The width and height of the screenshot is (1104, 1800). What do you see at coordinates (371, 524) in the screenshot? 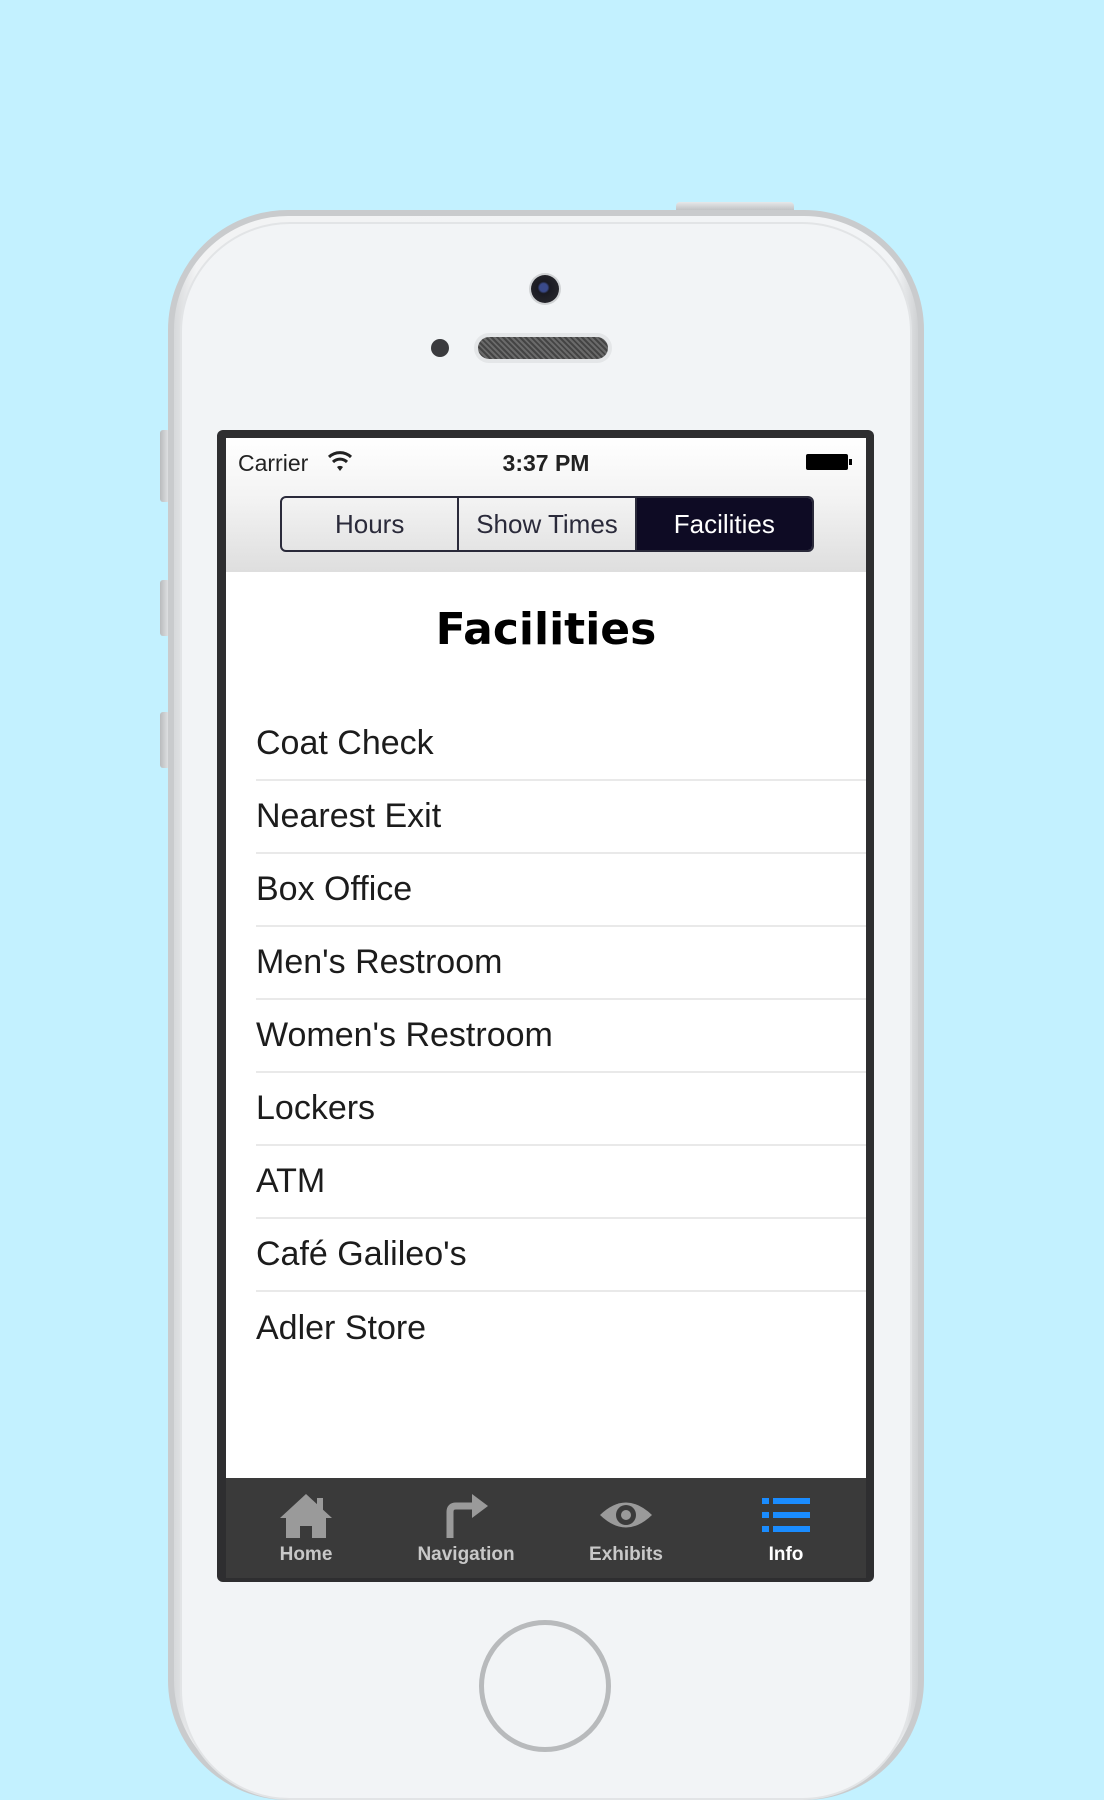
I see `segment-hours: Hours` at bounding box center [371, 524].